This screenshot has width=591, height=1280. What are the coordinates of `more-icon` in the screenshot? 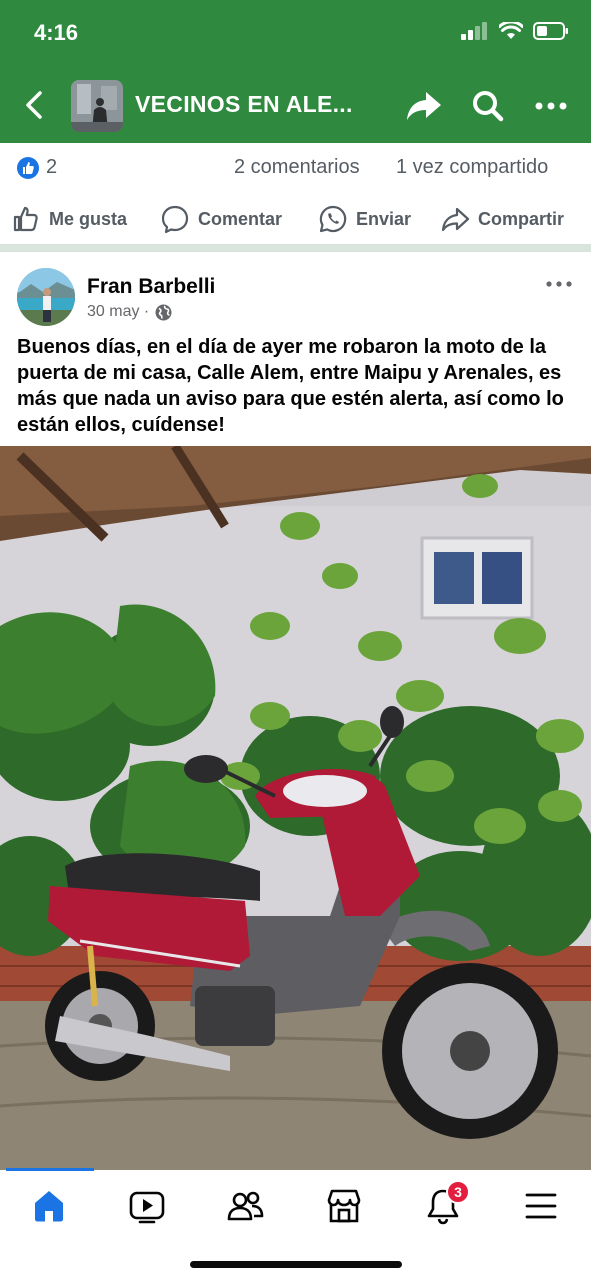 It's located at (551, 106).